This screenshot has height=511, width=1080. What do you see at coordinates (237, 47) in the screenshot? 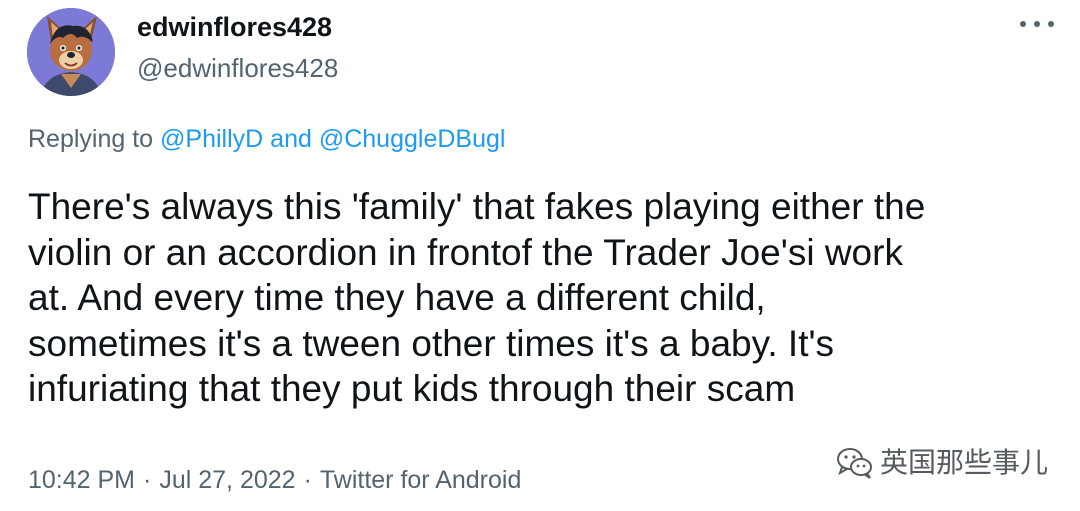
I see `user-block: edwinflores428 @edwinflores428` at bounding box center [237, 47].